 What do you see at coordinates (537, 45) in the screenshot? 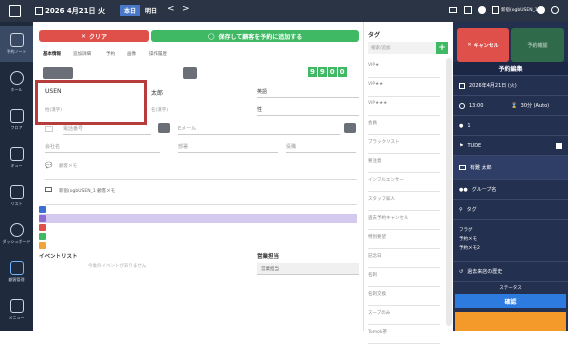
I see `confirm-reservation-button: 予約確認` at bounding box center [537, 45].